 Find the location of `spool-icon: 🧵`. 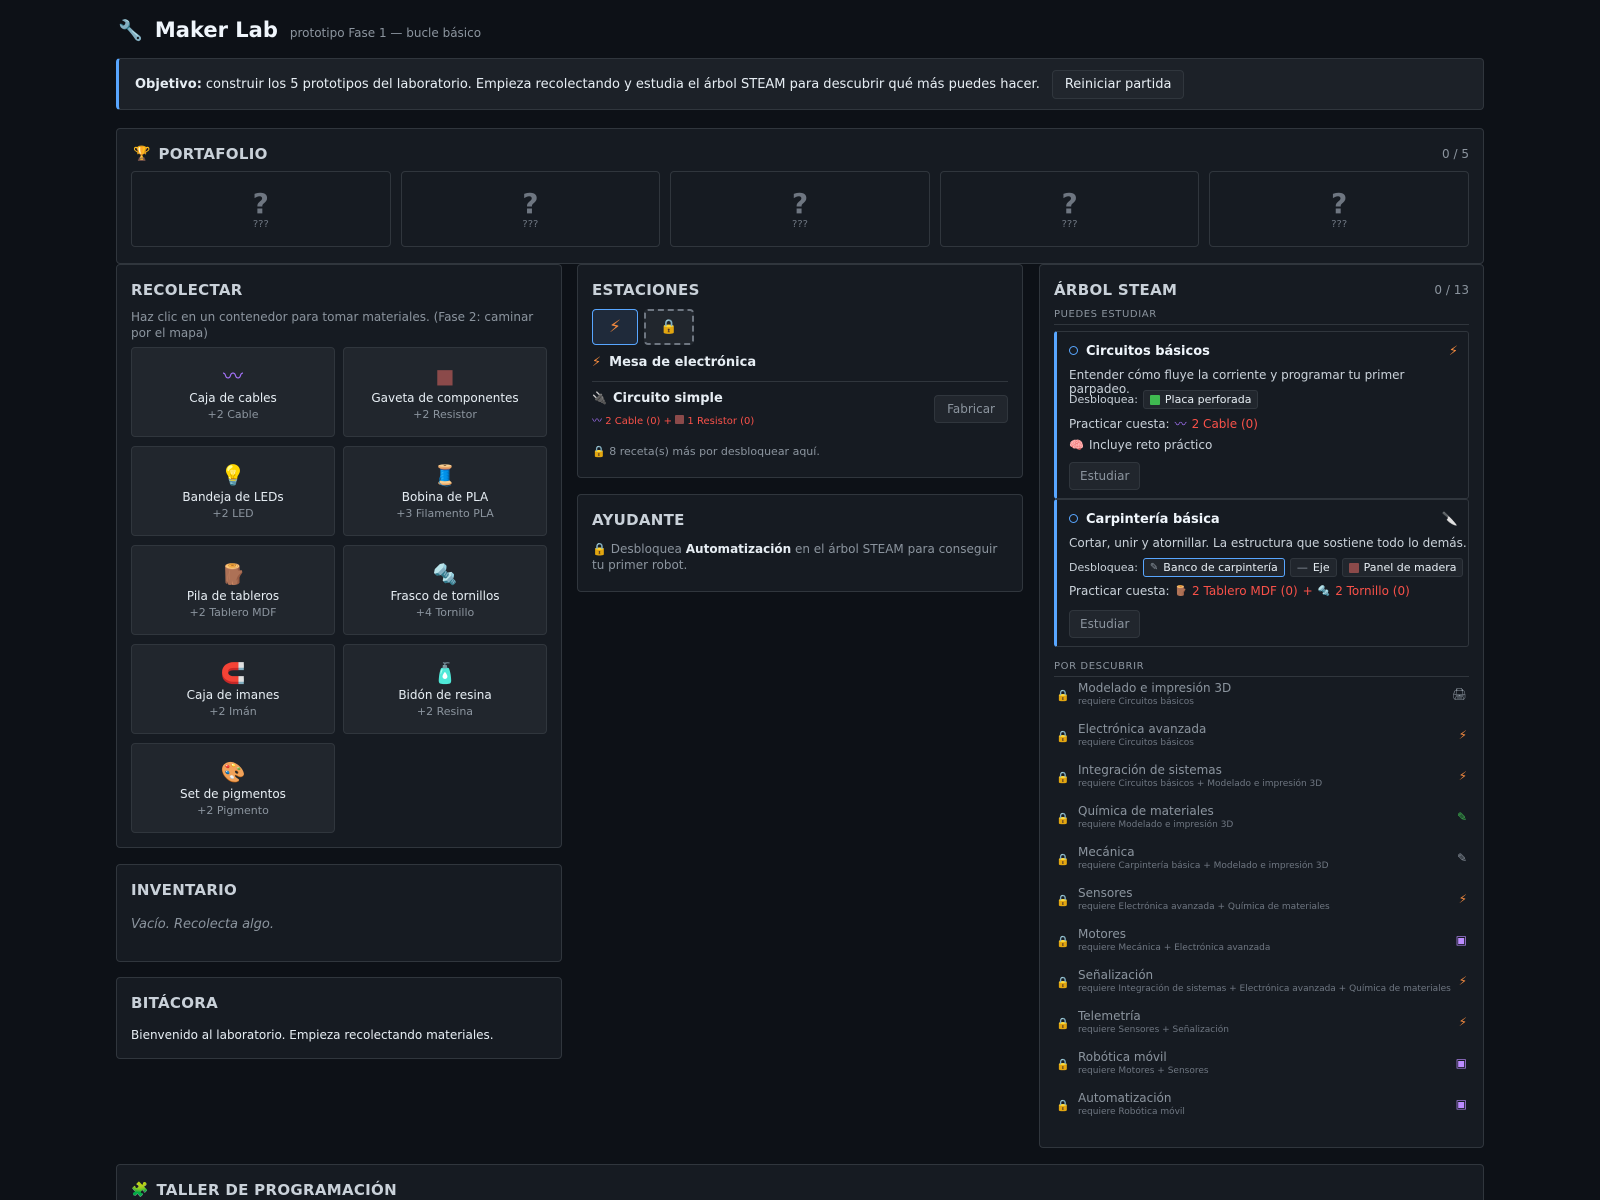

spool-icon: 🧵 is located at coordinates (445, 475).